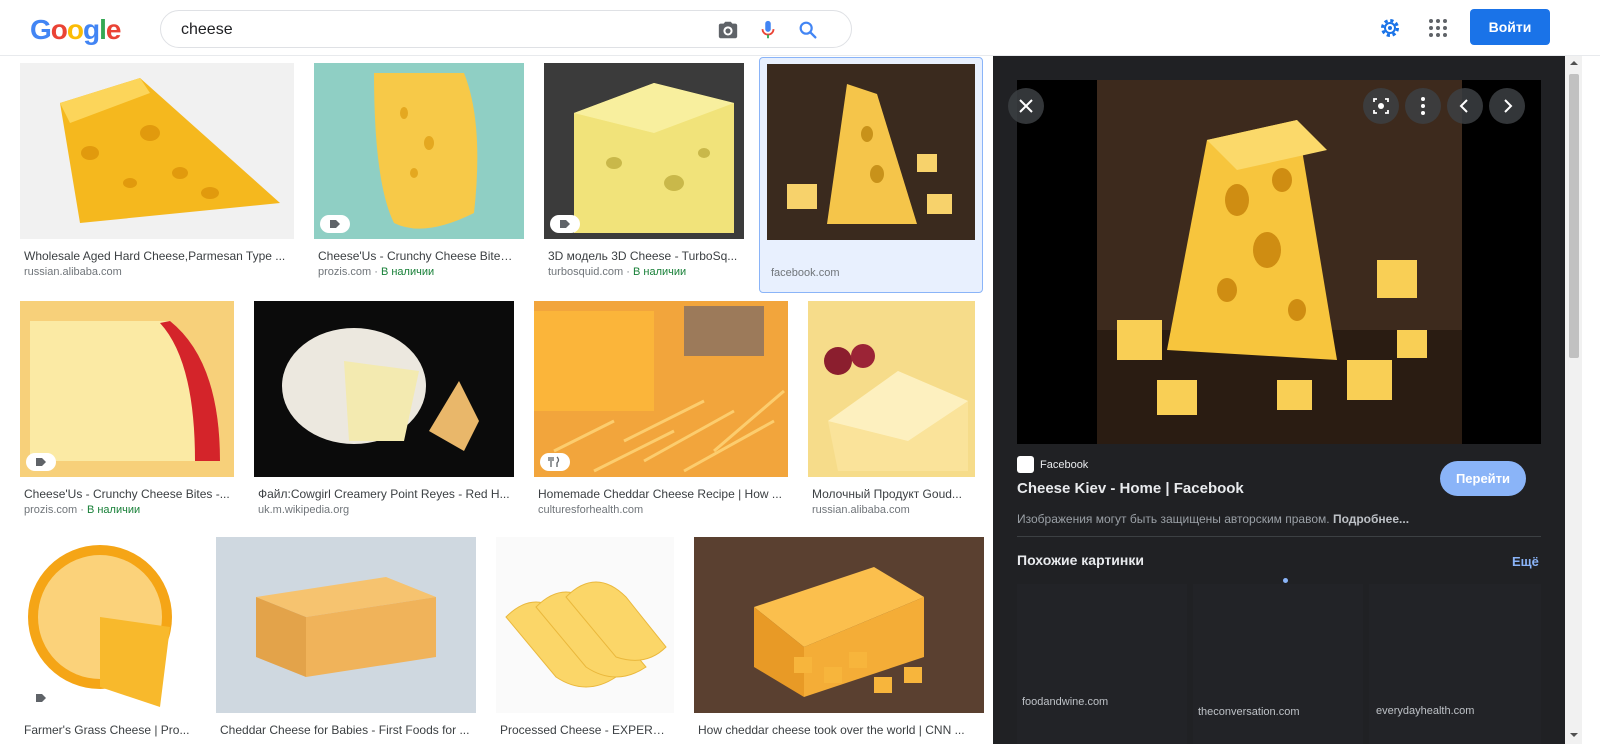  What do you see at coordinates (1080, 560) in the screenshot?
I see `related-heading: Похожие картинки` at bounding box center [1080, 560].